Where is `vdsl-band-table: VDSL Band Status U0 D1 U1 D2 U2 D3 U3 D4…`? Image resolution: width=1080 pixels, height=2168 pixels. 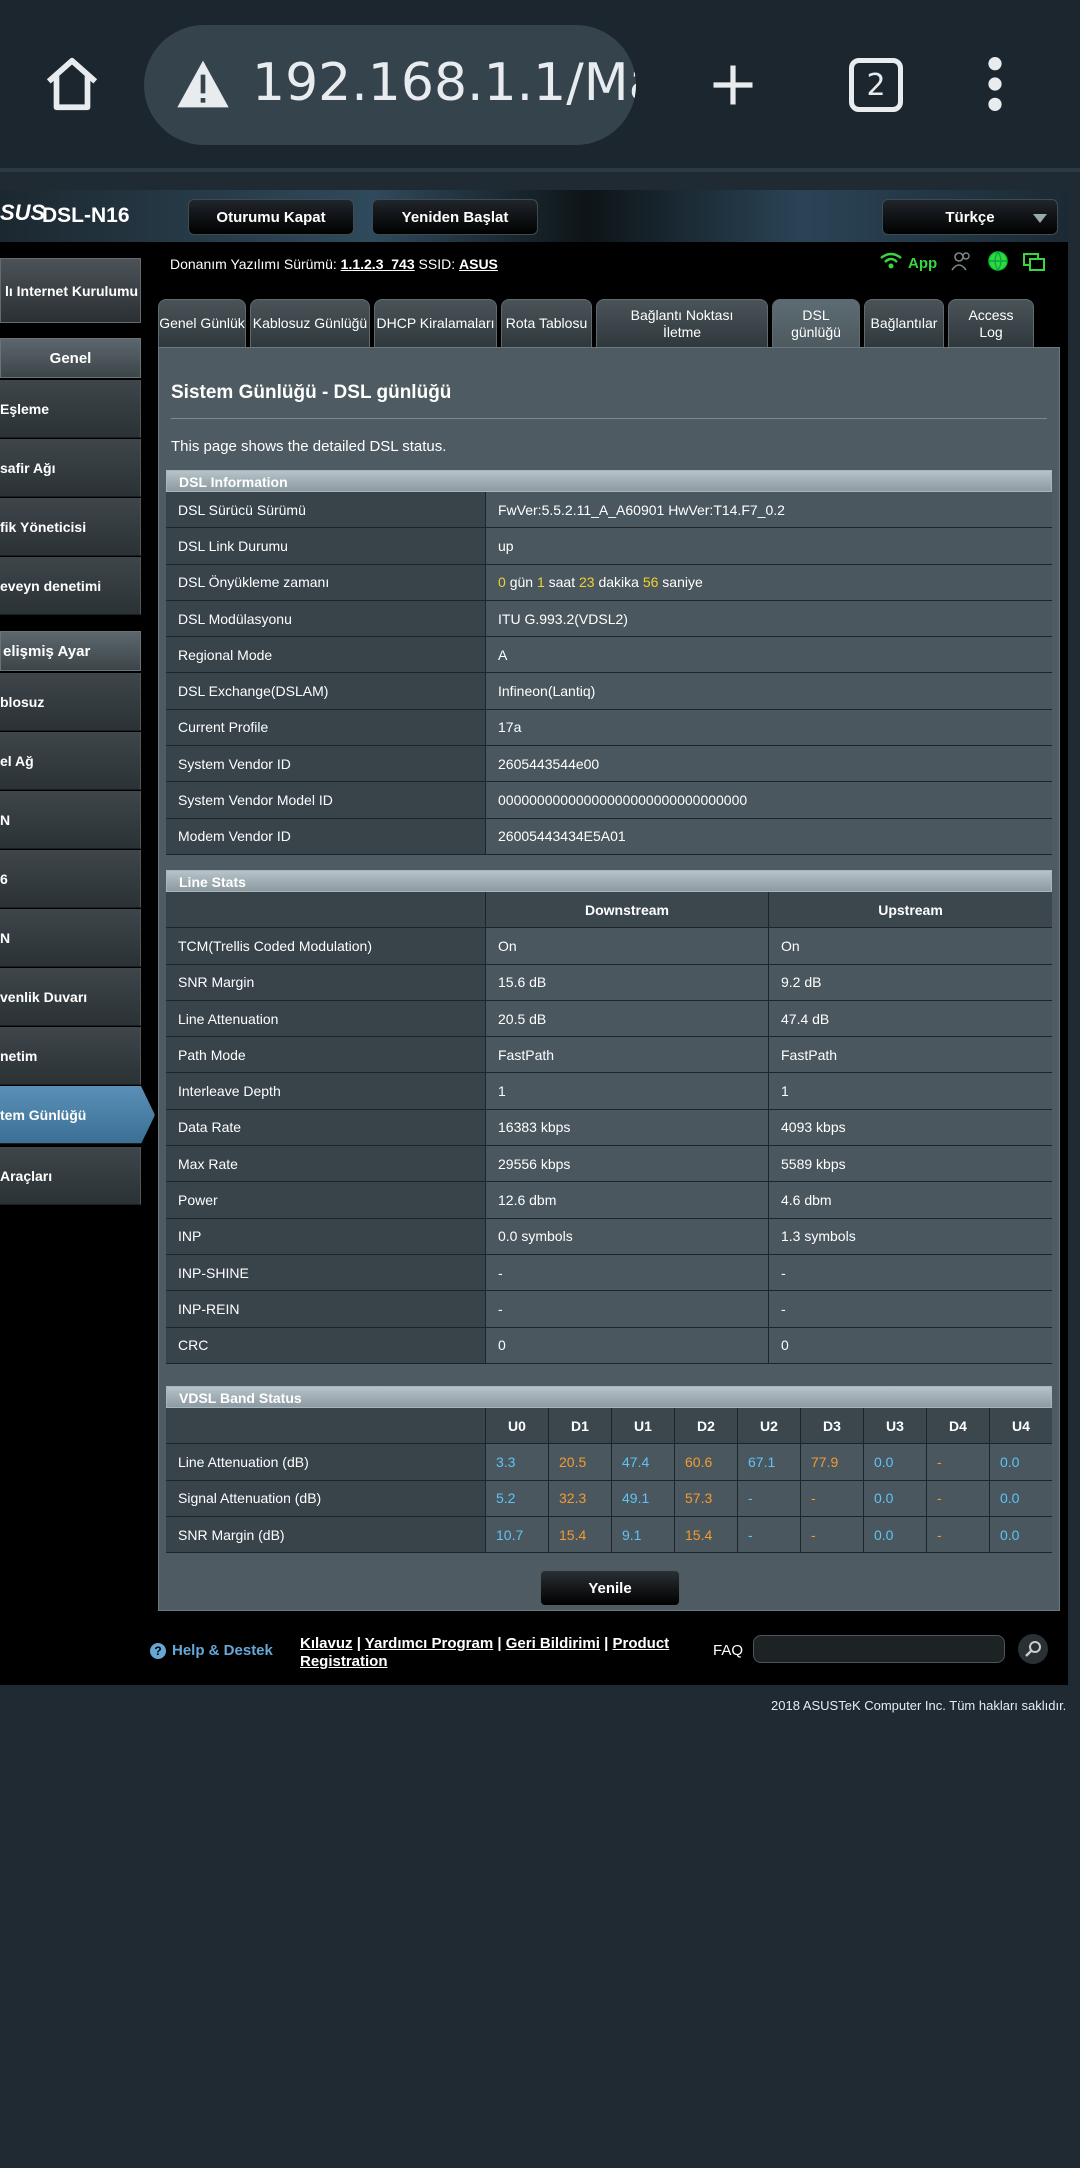
vdsl-band-table: VDSL Band Status U0 D1 U1 D2 U2 D3 U3 D4… is located at coordinates (609, 1470).